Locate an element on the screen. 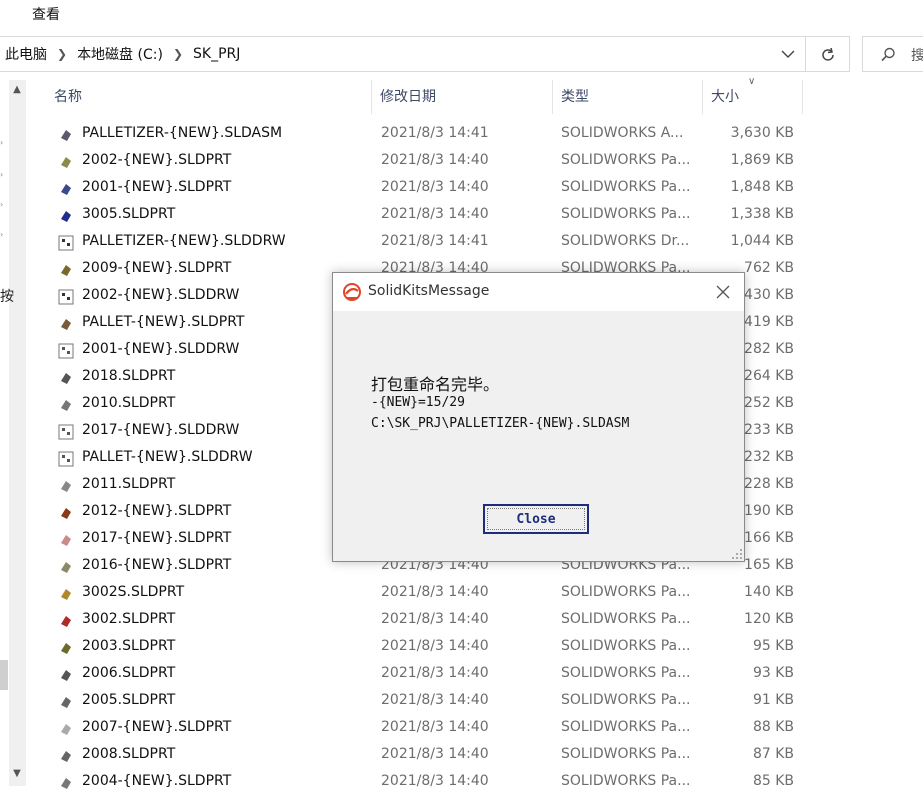 This screenshot has height=811, width=923. file-name: 2006.SLDPRT is located at coordinates (128, 673).